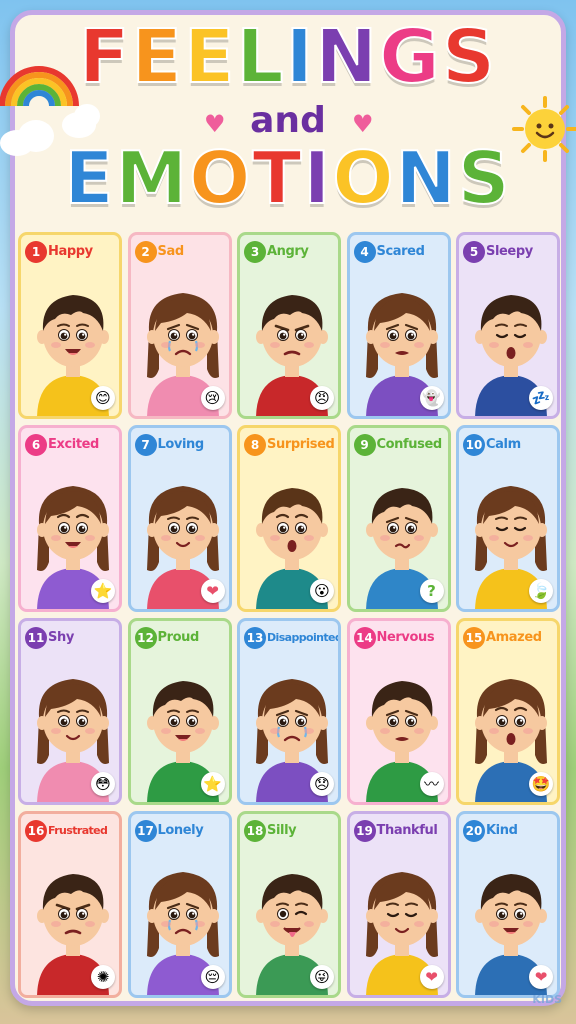 The height and width of the screenshot is (1024, 576). Describe the element at coordinates (541, 398) in the screenshot. I see `emotion-emoji-icon: 💤` at that location.